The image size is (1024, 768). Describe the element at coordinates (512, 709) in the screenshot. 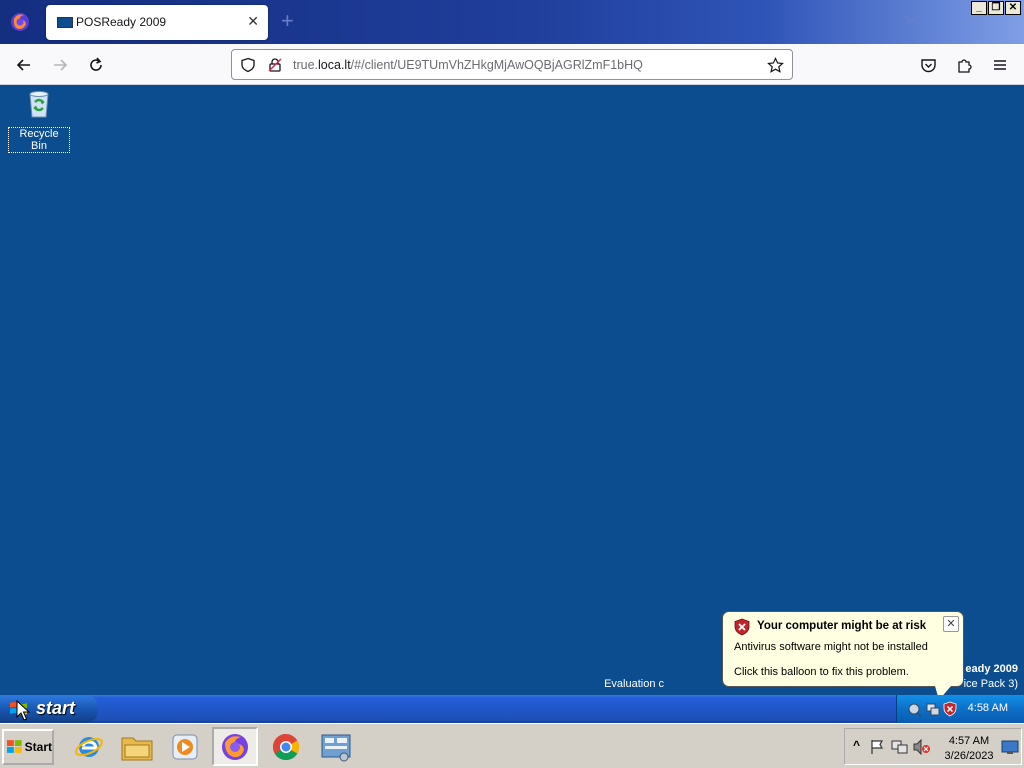

I see `xp-taskbar: start 4:58 AM` at that location.